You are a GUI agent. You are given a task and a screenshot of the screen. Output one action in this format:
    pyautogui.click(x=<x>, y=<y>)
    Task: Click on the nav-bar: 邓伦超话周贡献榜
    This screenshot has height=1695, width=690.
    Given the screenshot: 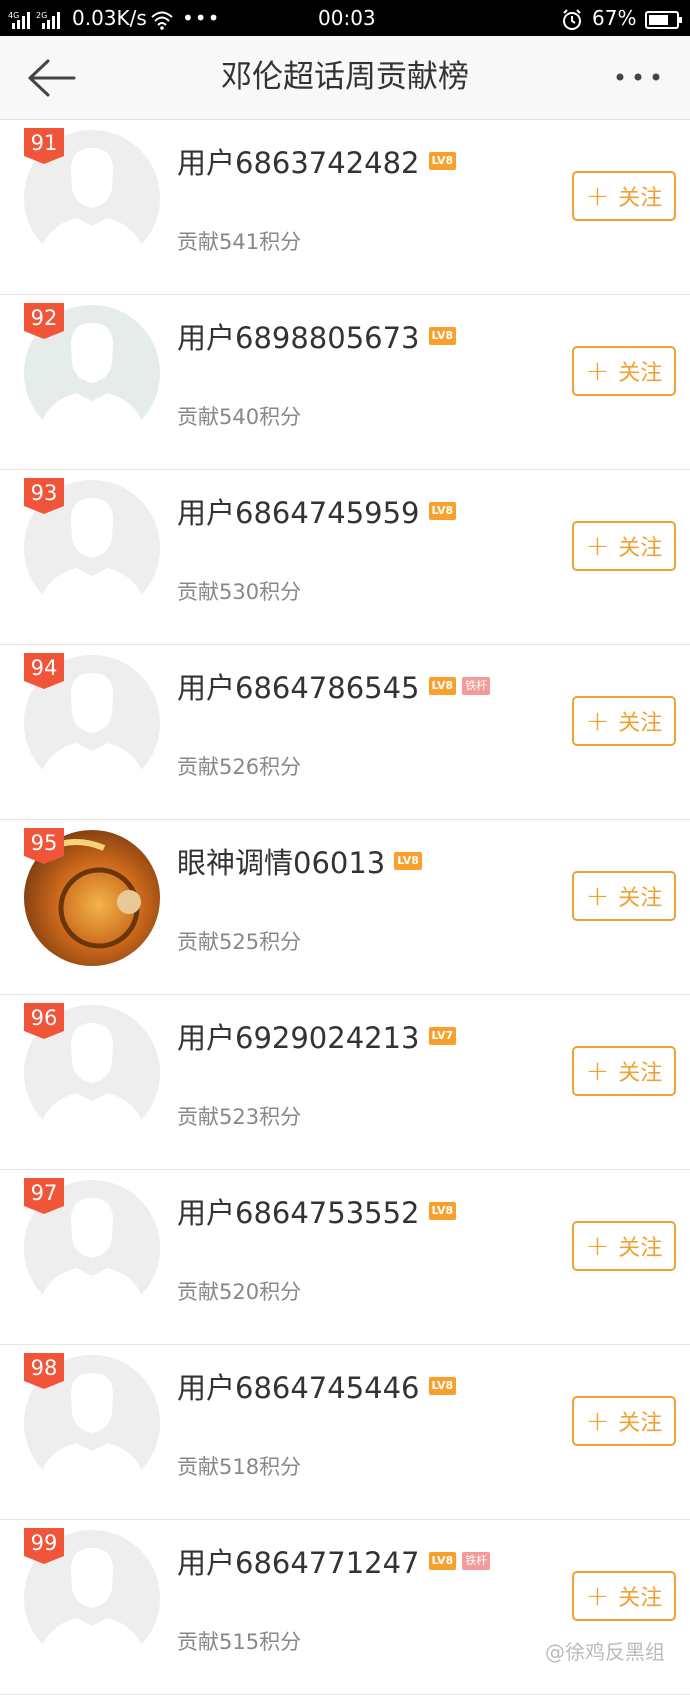 What is the action you would take?
    pyautogui.click(x=345, y=78)
    